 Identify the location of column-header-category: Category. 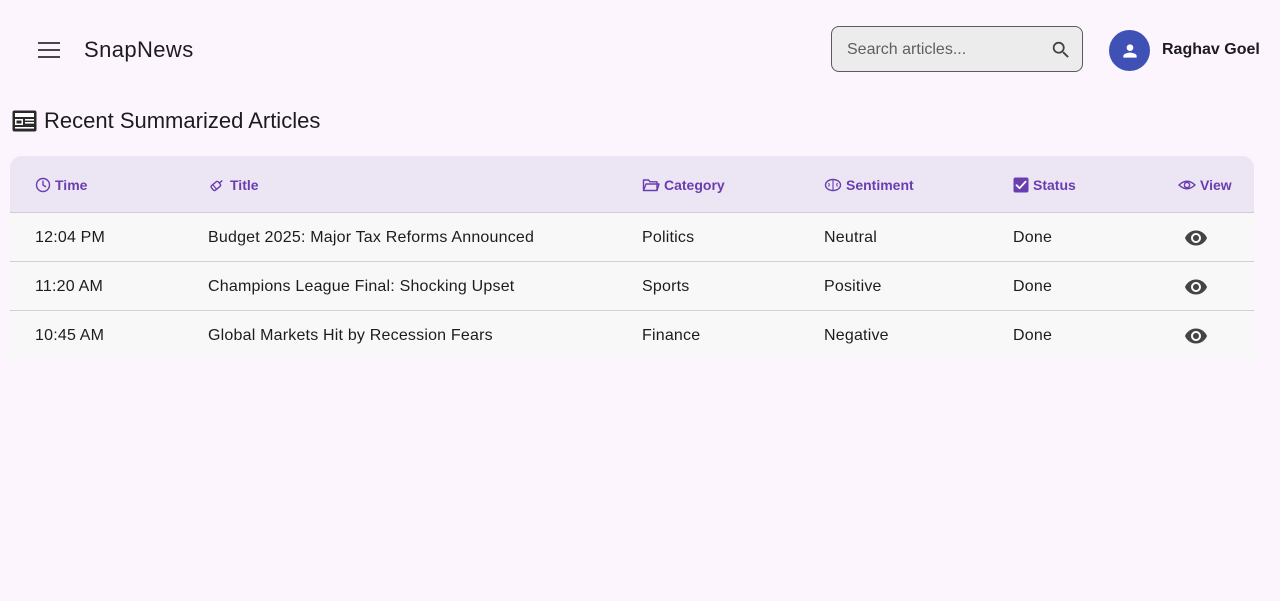
(683, 184).